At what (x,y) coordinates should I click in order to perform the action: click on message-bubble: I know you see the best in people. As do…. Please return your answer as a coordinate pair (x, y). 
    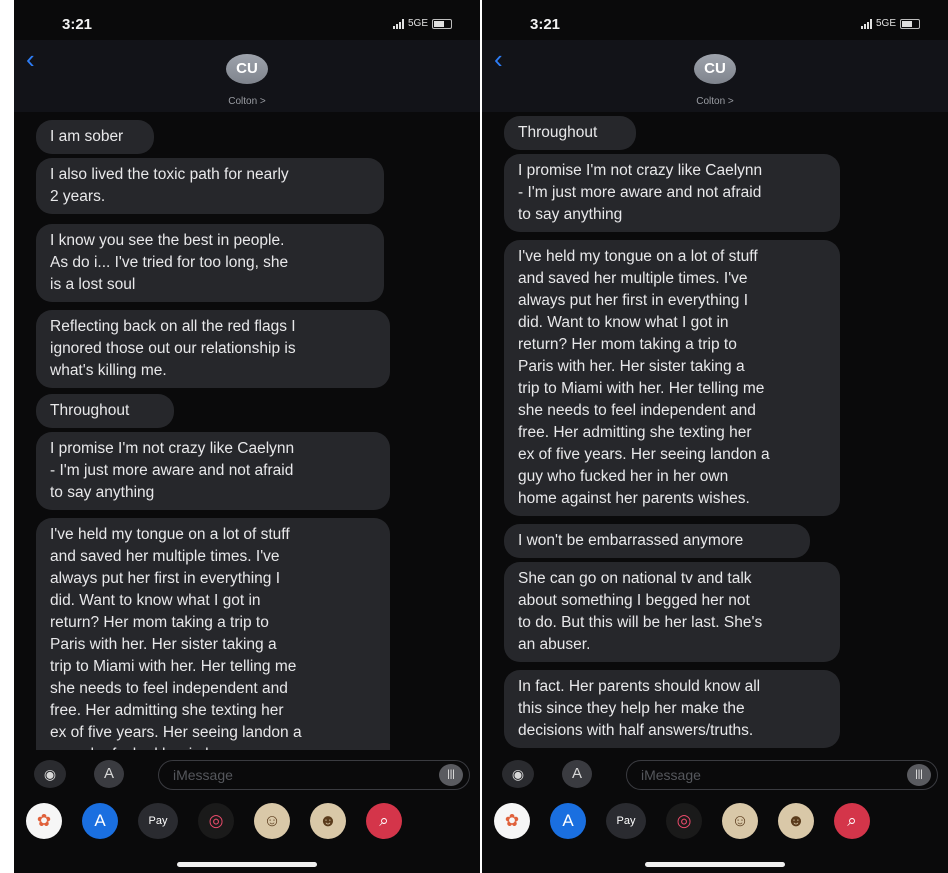
    Looking at the image, I should click on (210, 263).